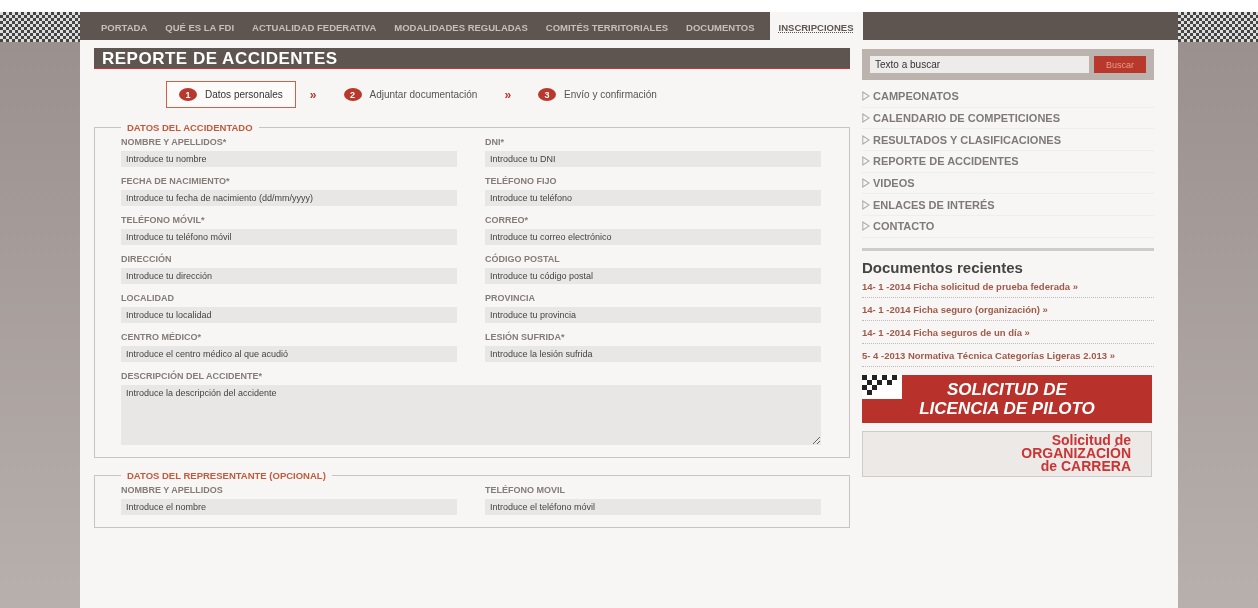  Describe the element at coordinates (200, 26) in the screenshot. I see `nav-tab: QUÉ ES LA FDI` at that location.